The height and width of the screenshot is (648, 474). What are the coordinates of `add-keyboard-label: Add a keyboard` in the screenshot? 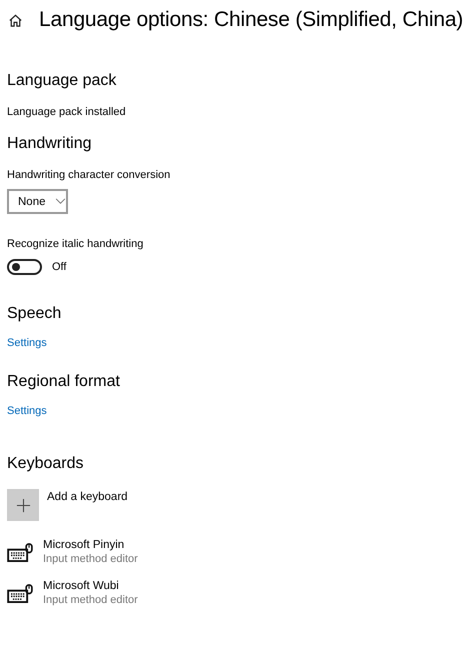 It's located at (87, 497).